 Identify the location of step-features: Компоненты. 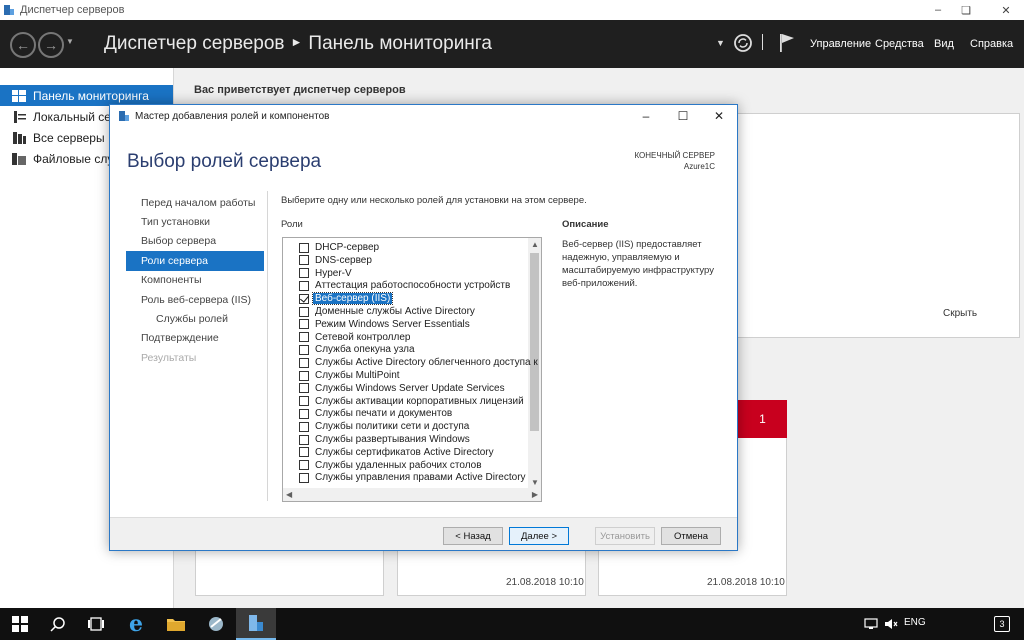
(195, 280).